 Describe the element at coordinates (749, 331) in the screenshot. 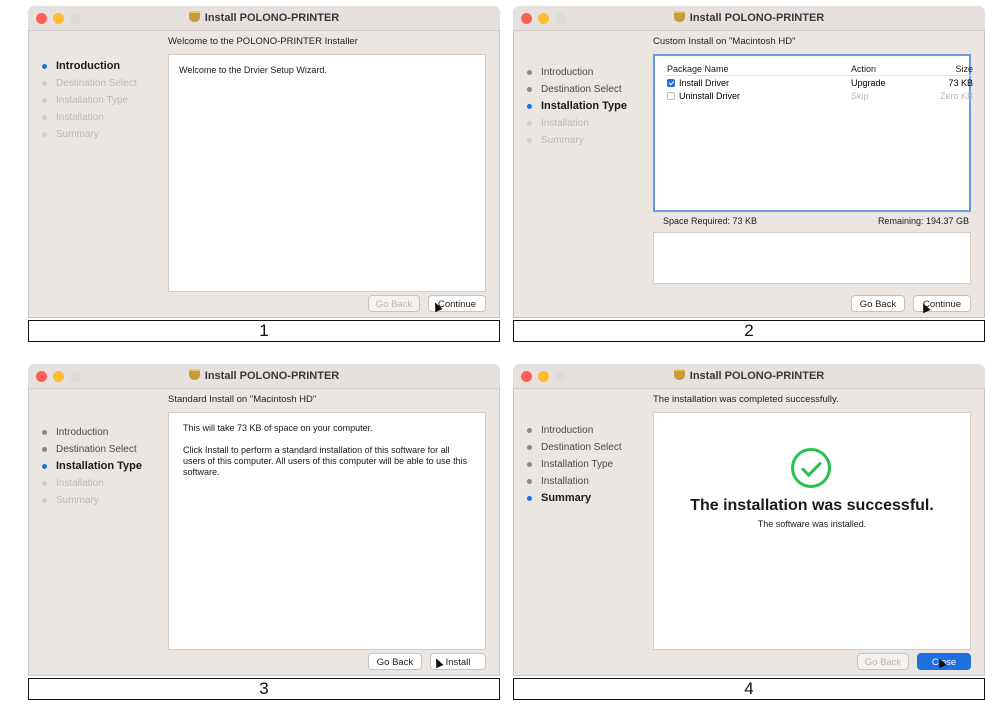

I see `panel-caption: 2` at that location.